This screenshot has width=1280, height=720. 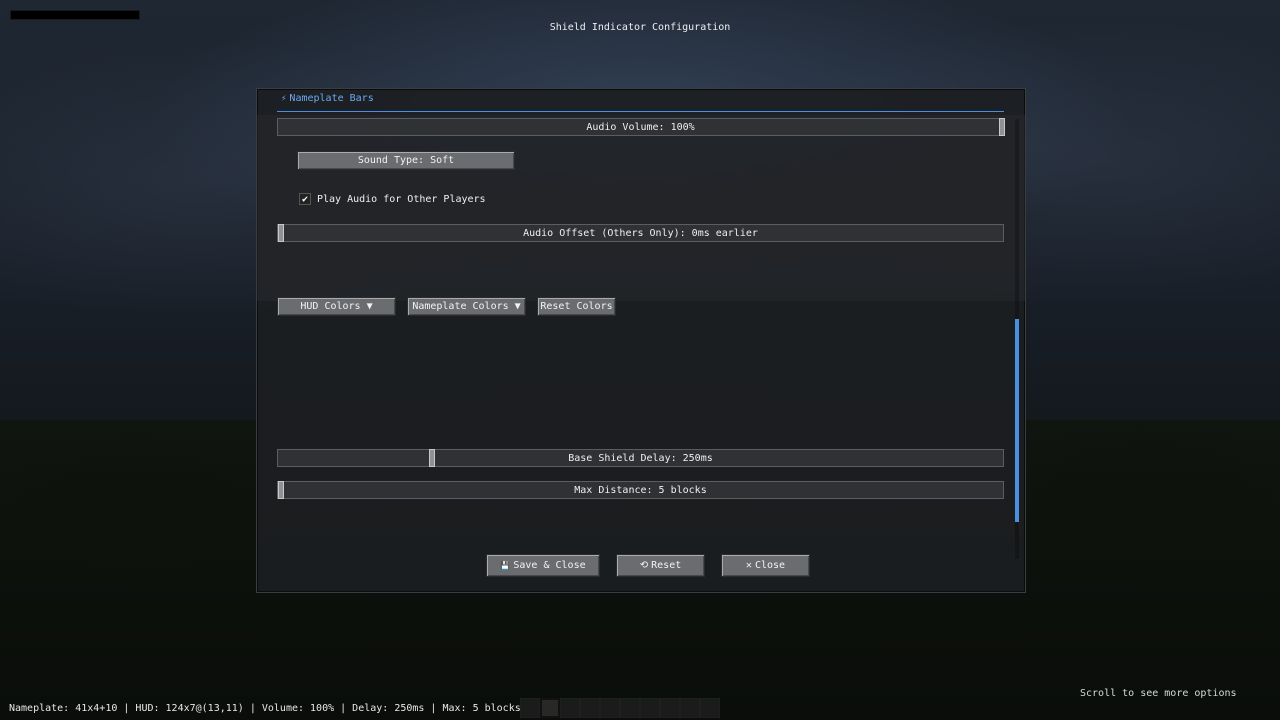 What do you see at coordinates (1017, 420) in the screenshot?
I see `scrollbar-thumb` at bounding box center [1017, 420].